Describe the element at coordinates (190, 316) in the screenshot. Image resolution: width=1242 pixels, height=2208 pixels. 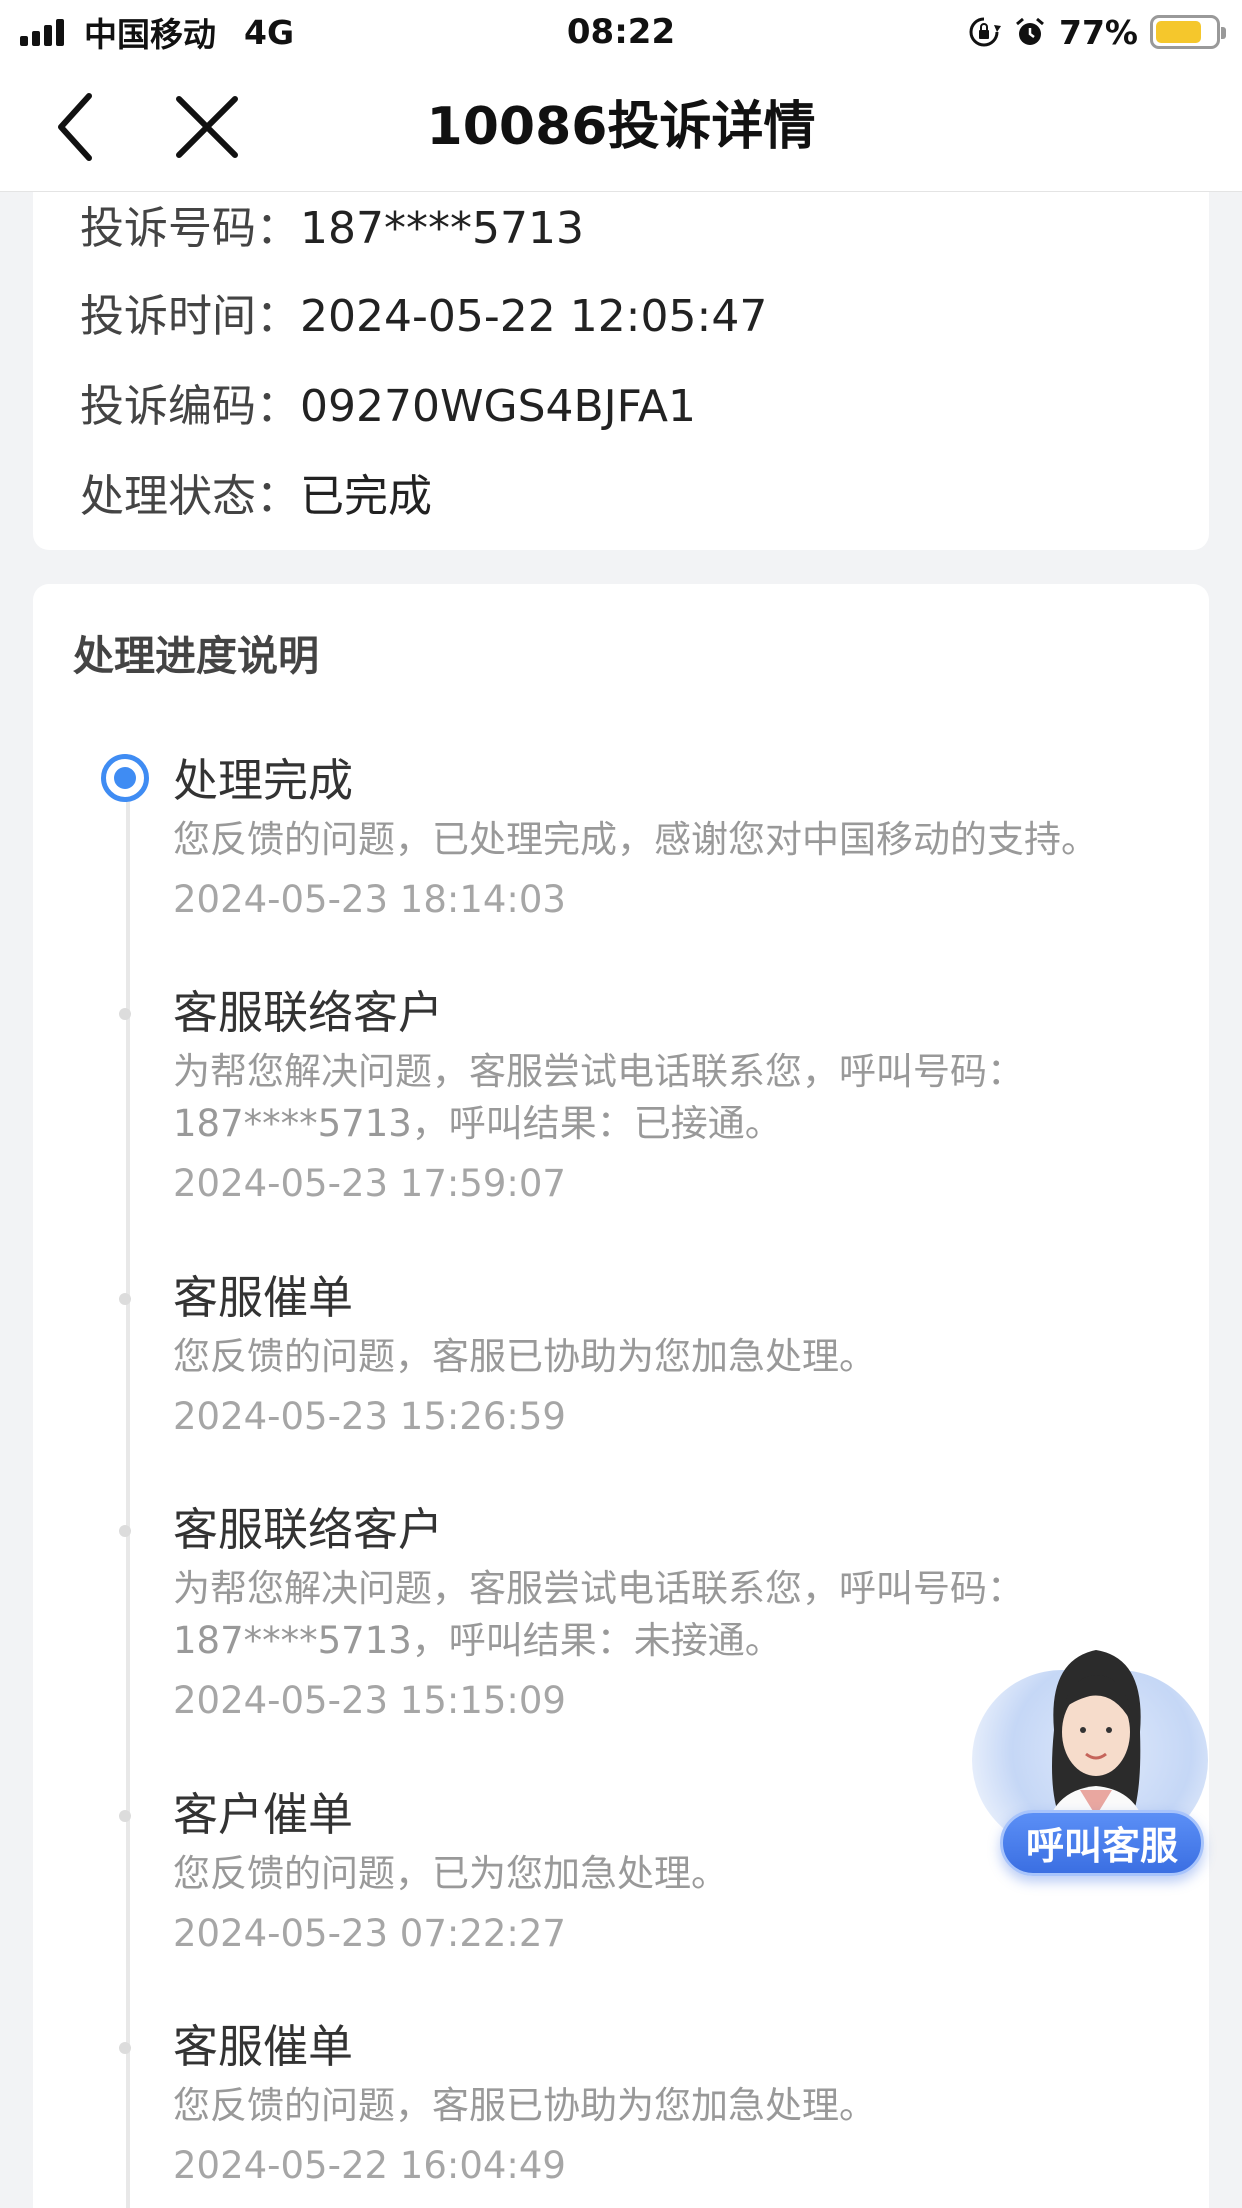
I see `complaint-time-label: 投诉时间：` at that location.